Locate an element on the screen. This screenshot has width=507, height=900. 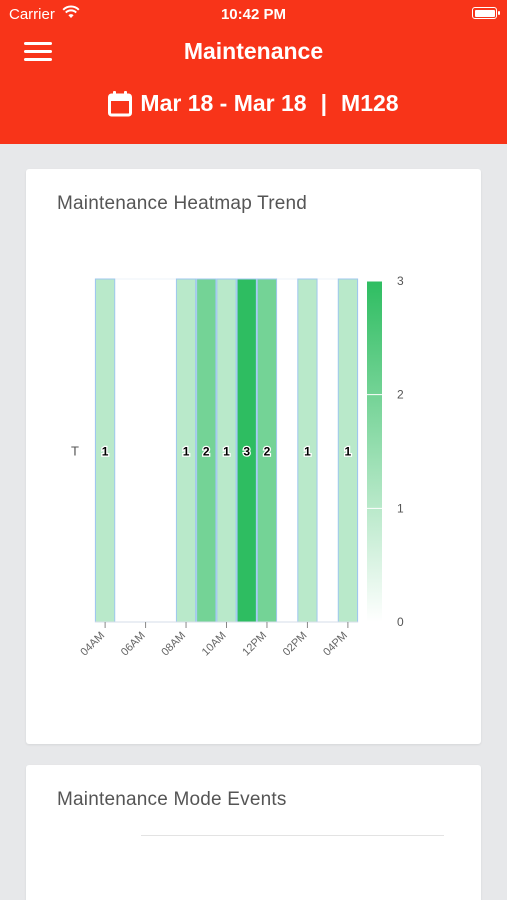
y-axis-label: T is located at coordinates (75, 451).